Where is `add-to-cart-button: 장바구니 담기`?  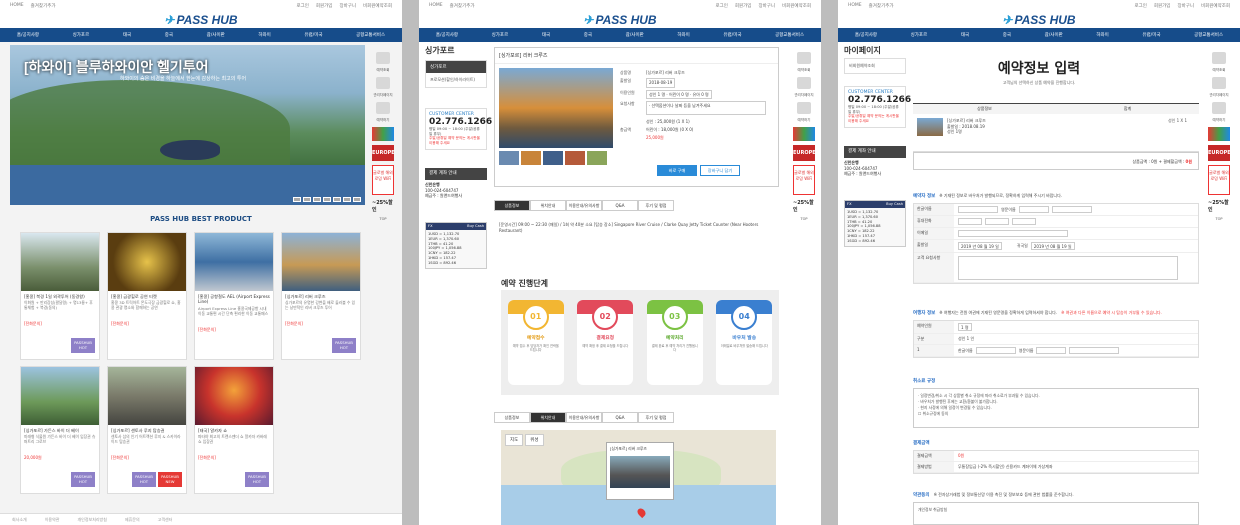 add-to-cart-button: 장바구니 담기 is located at coordinates (720, 170).